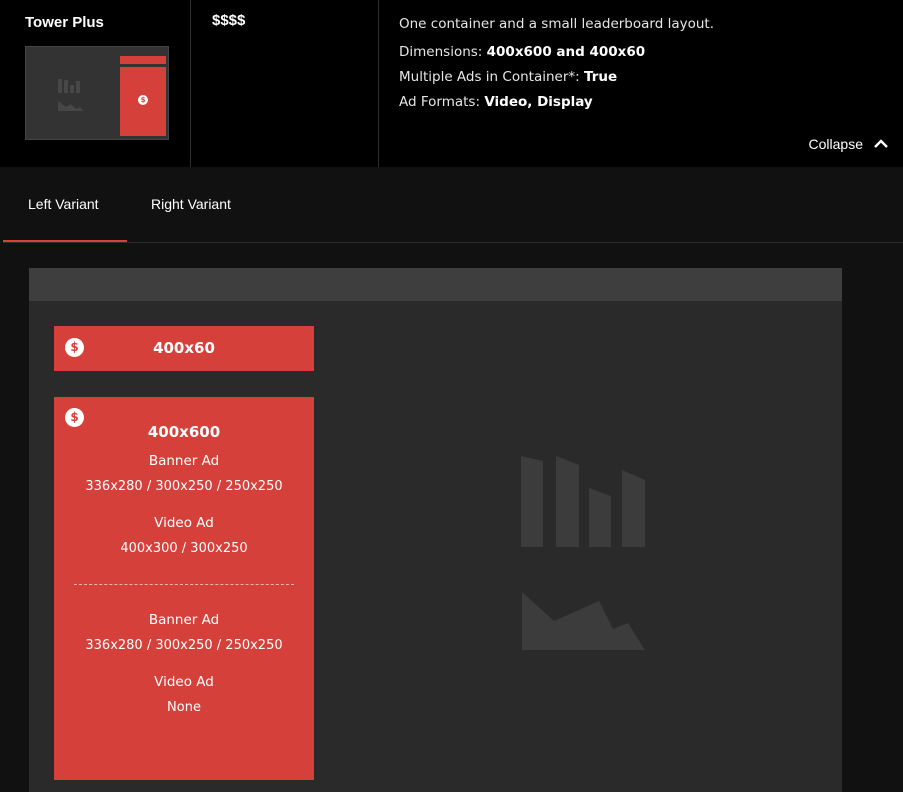 The image size is (903, 792). Describe the element at coordinates (835, 144) in the screenshot. I see `collapse-label: Collapse` at that location.